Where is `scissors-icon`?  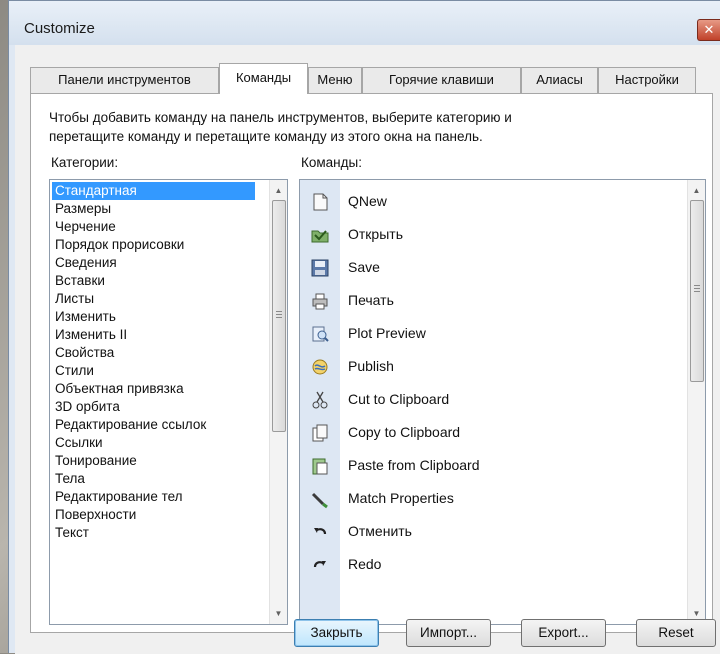
scissors-icon is located at coordinates (320, 400).